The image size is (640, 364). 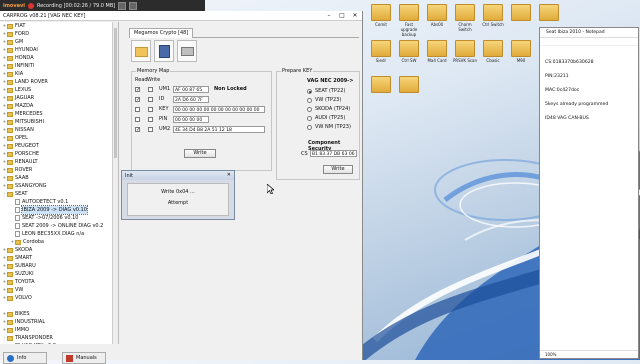 I want to click on memory-value-field: 00 00 00 00, so click(x=191, y=119).